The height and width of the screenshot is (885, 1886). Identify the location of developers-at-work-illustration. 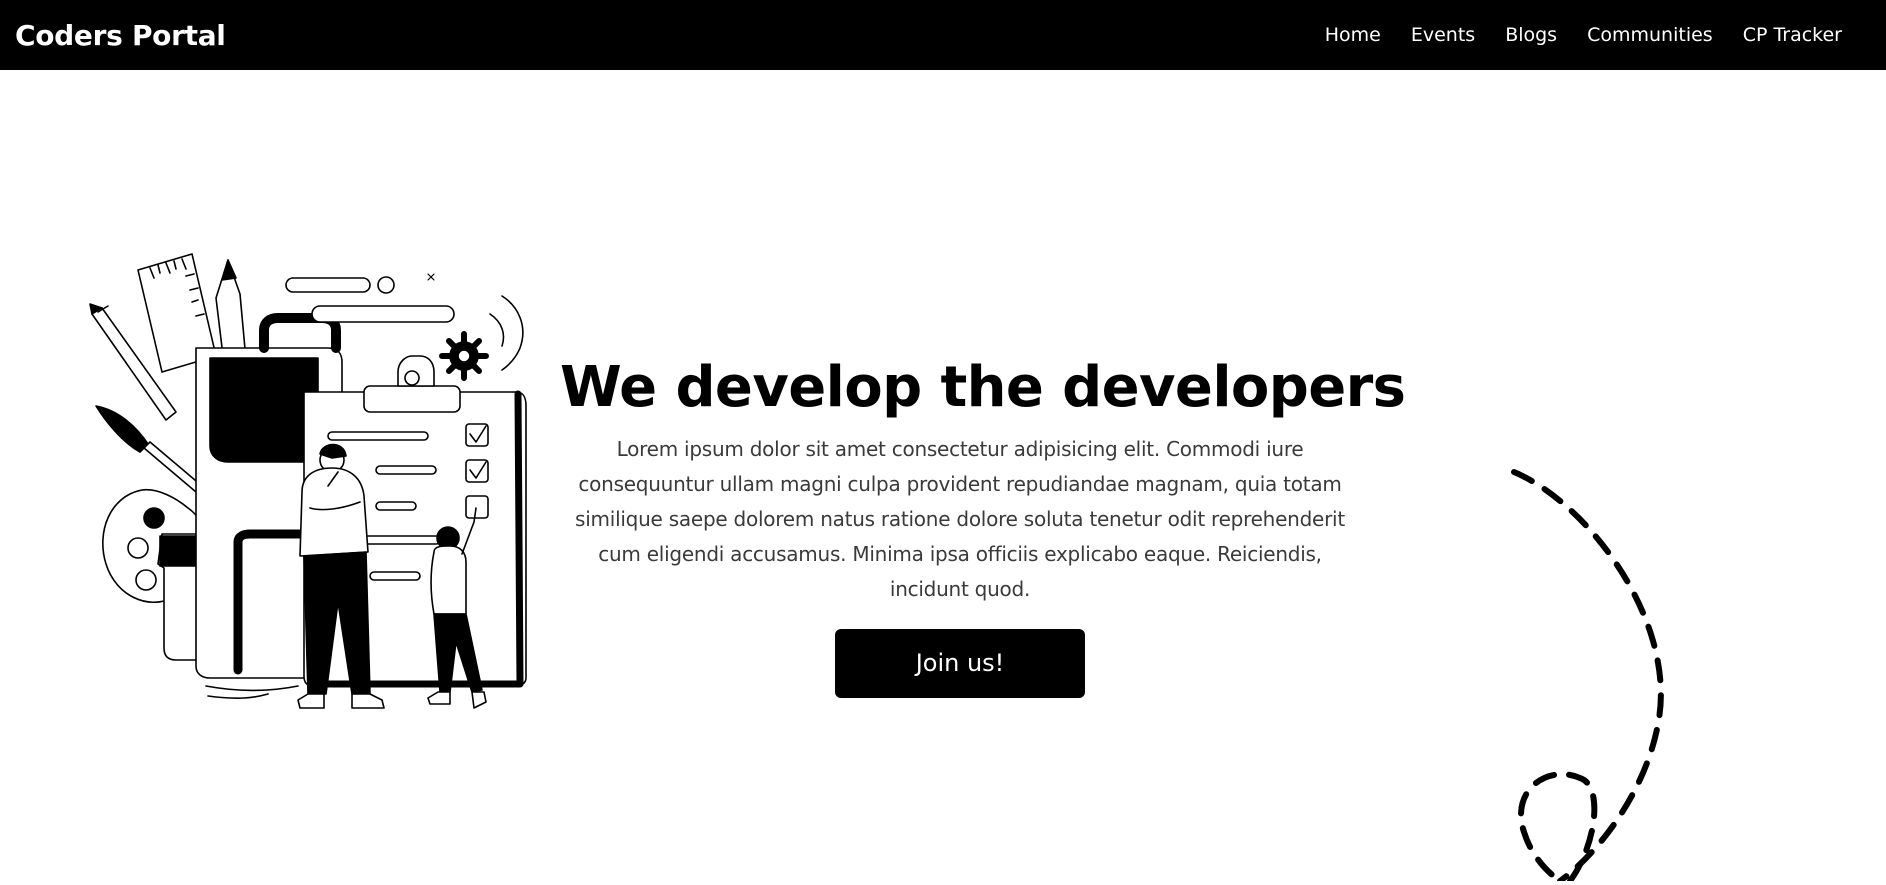
(318, 481).